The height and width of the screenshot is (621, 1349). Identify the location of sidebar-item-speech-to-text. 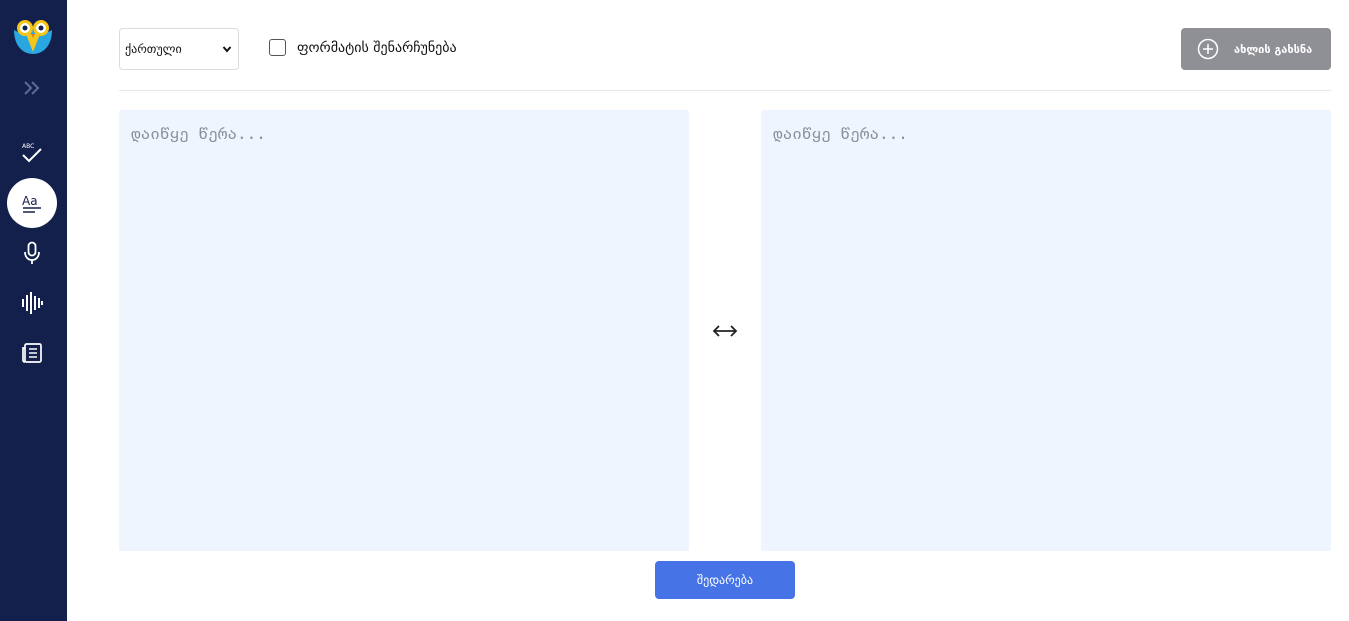
(32, 253).